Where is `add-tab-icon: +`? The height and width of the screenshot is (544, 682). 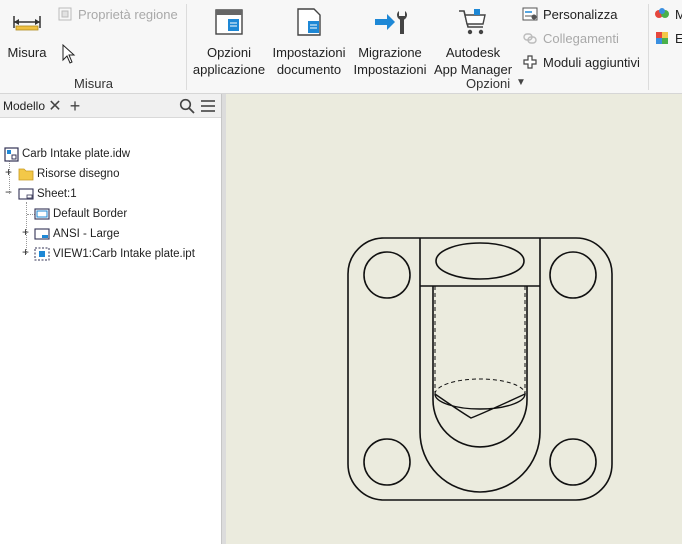 add-tab-icon: + is located at coordinates (75, 106).